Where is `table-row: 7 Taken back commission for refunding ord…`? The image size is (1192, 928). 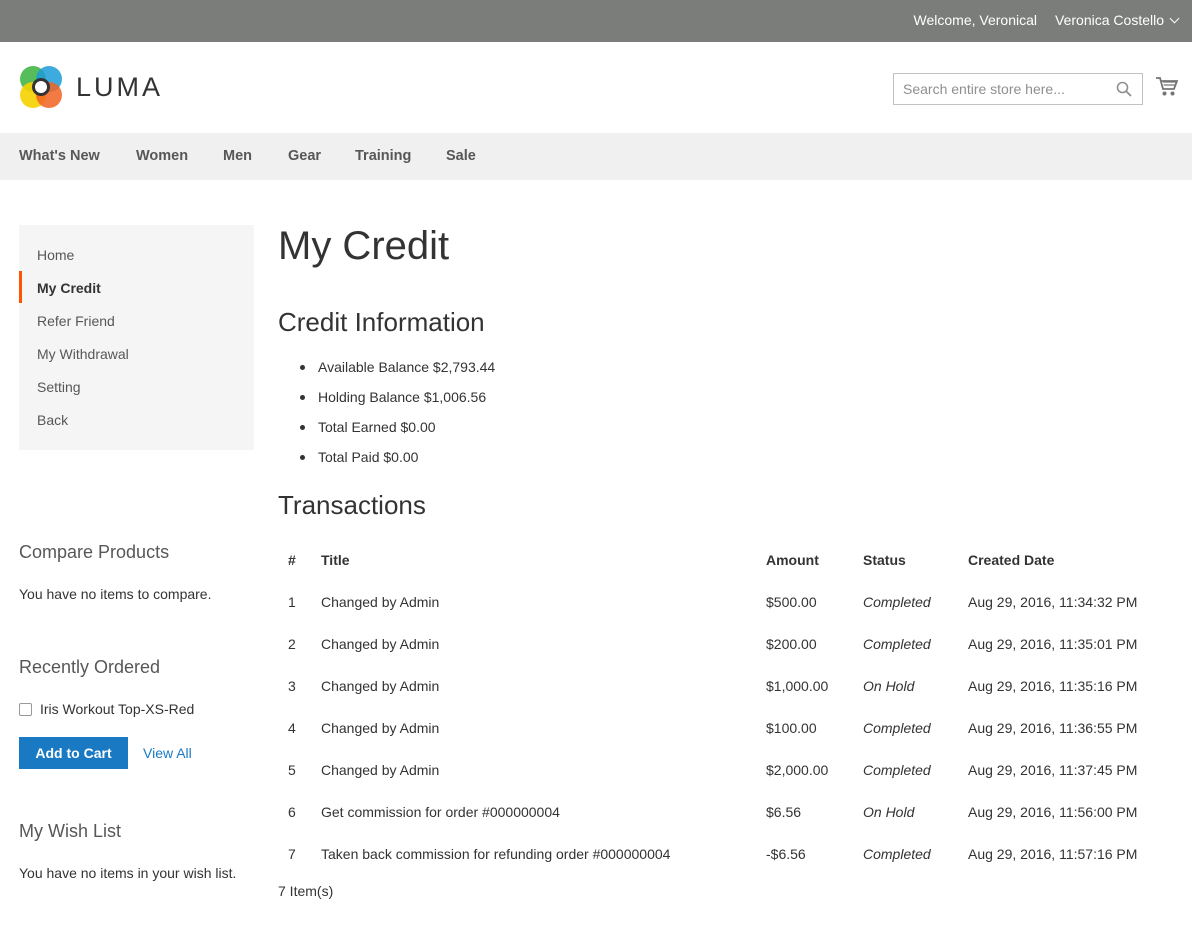
table-row: 7 Taken back commission for refunding ord… is located at coordinates (723, 855).